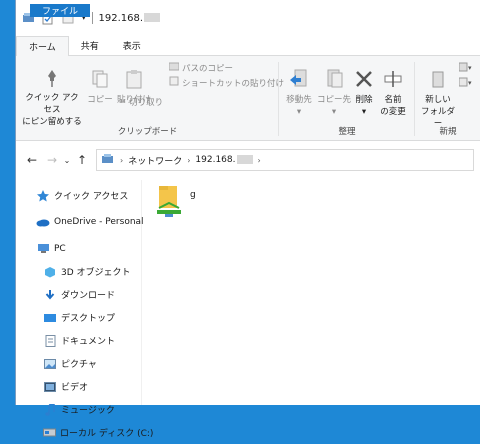 The width and height of the screenshot is (480, 444). Describe the element at coordinates (134, 81) in the screenshot. I see `paste-icon` at that location.